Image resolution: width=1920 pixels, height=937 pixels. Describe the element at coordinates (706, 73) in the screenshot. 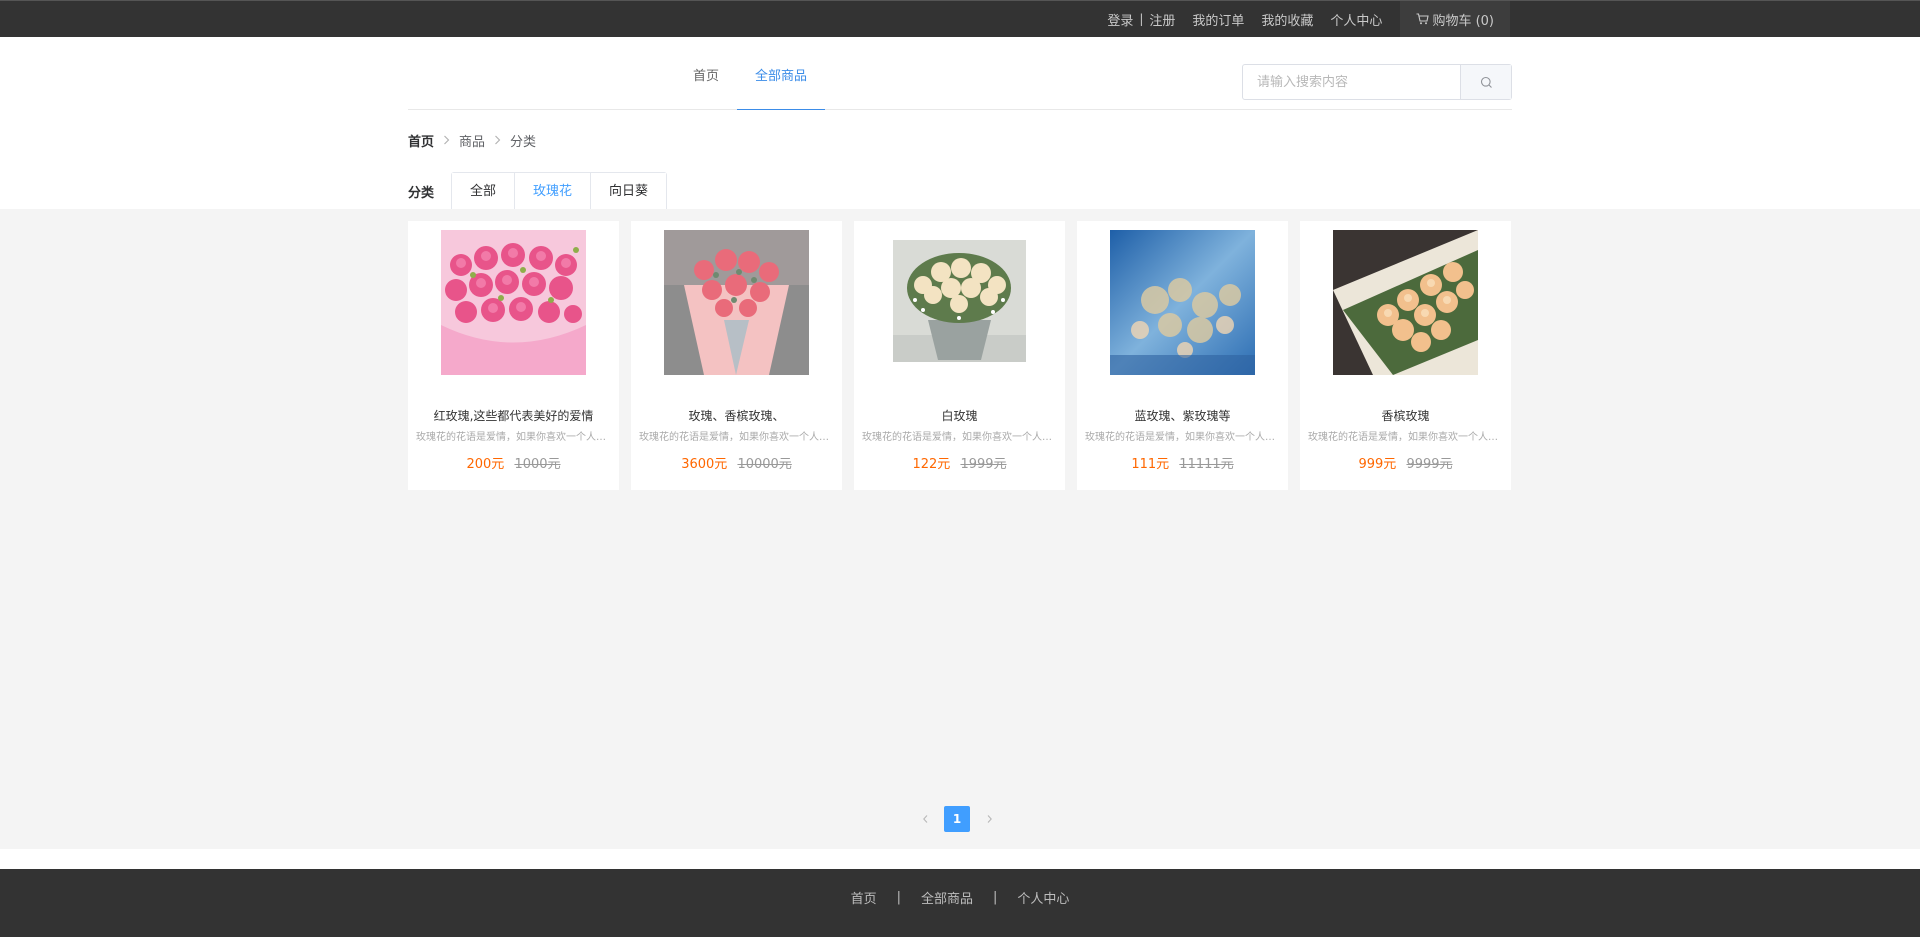

I see `nav-home: 首页` at that location.